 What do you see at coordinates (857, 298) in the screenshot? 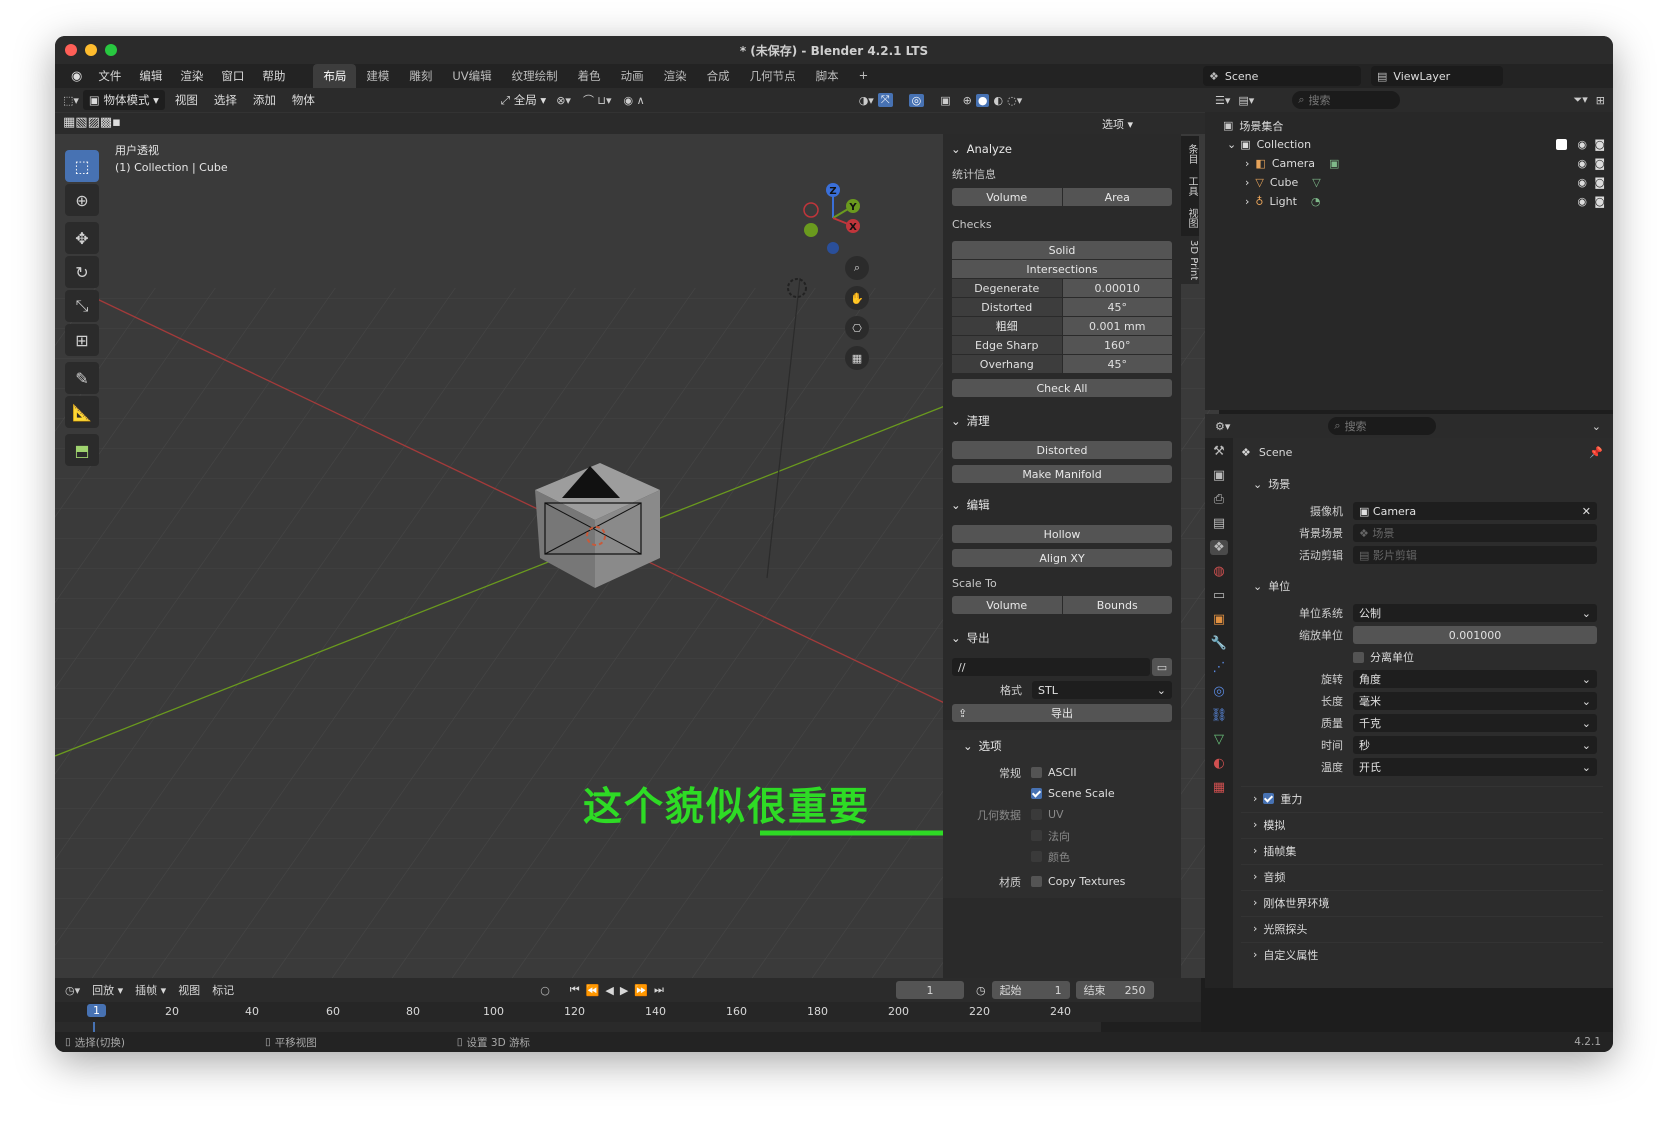
I see `pan-hand-icon: ✋` at bounding box center [857, 298].